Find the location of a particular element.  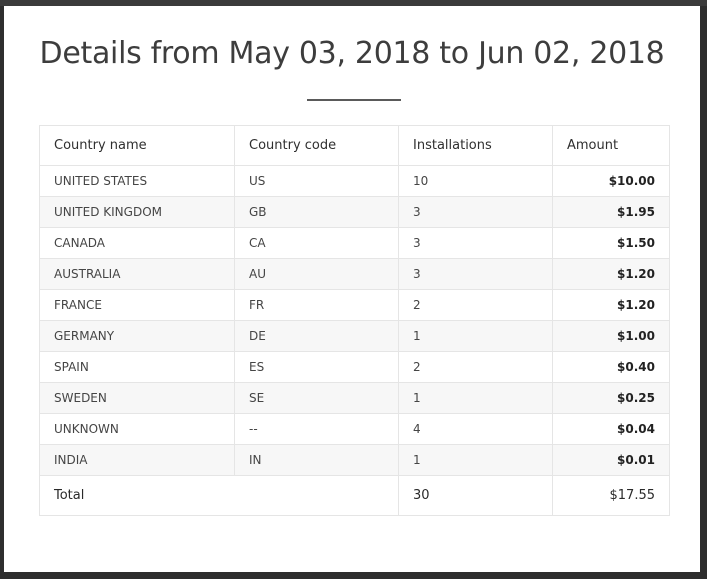

cell-country-code: US is located at coordinates (316, 181).